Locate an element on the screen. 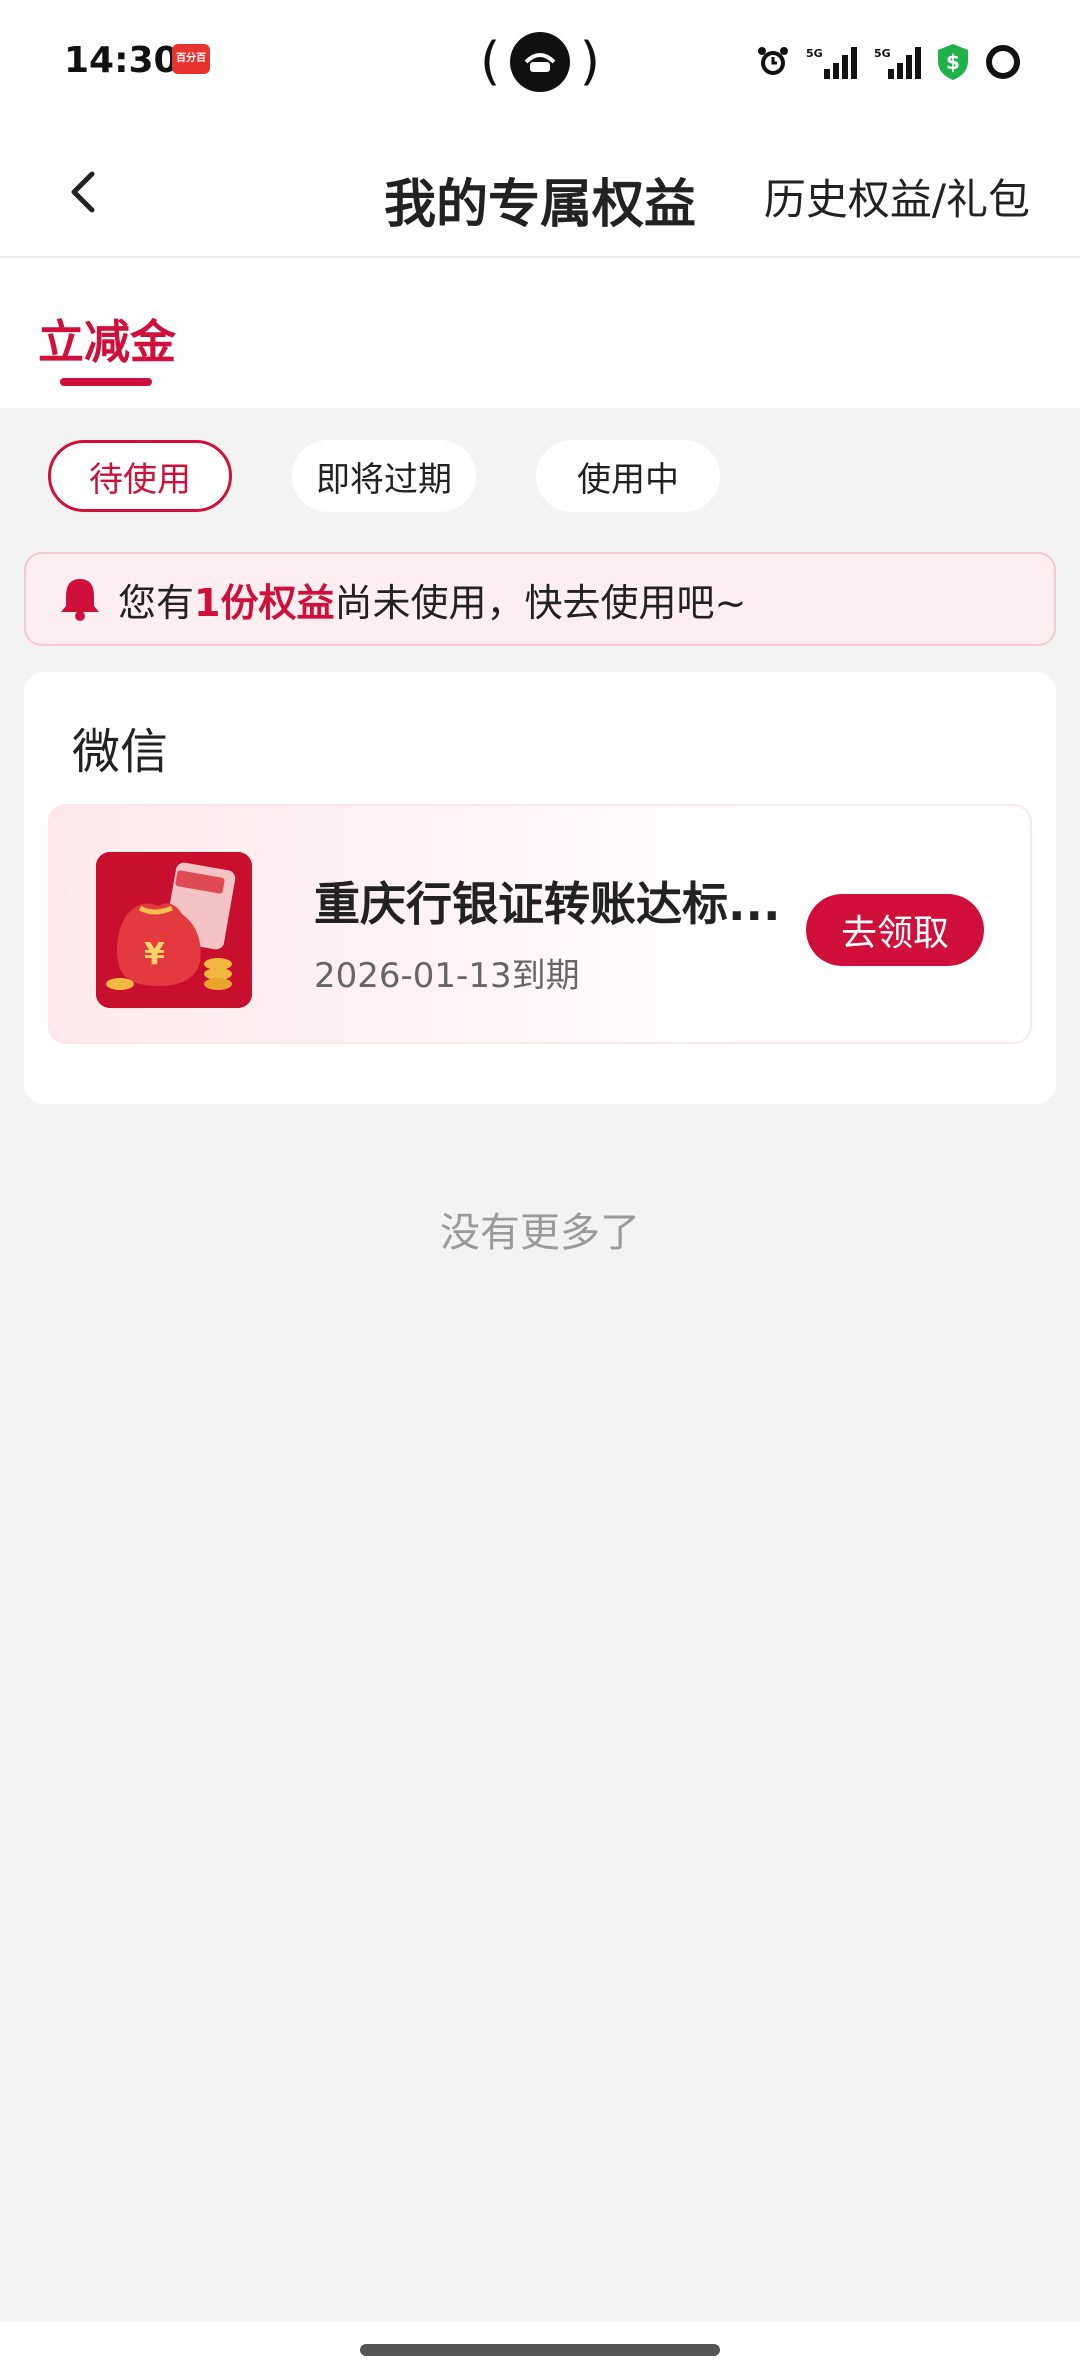 This screenshot has width=1080, height=2376. notice-banner: 您有 1份权益 尚未使用，快去使用吧~ is located at coordinates (540, 599).